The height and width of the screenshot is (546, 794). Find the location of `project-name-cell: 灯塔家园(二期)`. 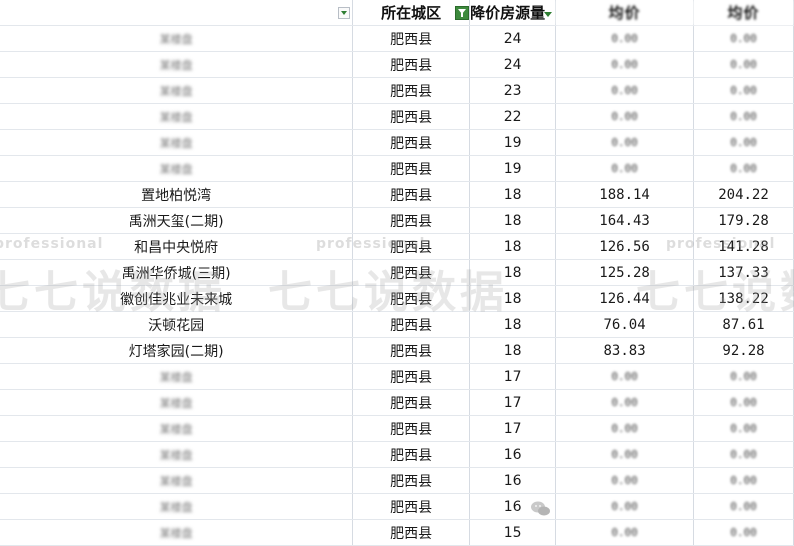

project-name-cell: 灯塔家园(二期) is located at coordinates (177, 350).